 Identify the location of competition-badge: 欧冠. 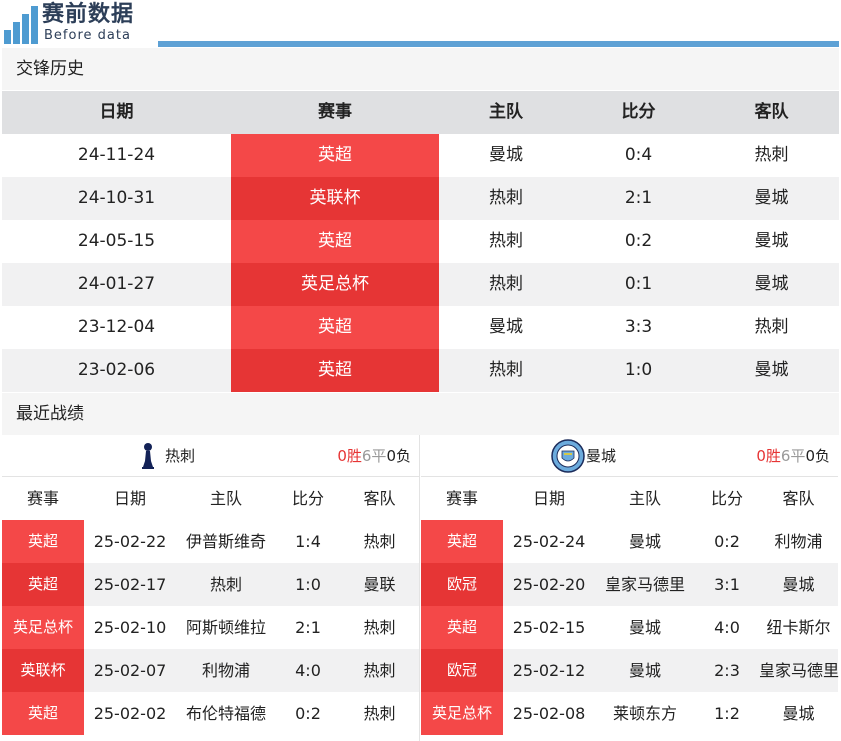
(462, 670).